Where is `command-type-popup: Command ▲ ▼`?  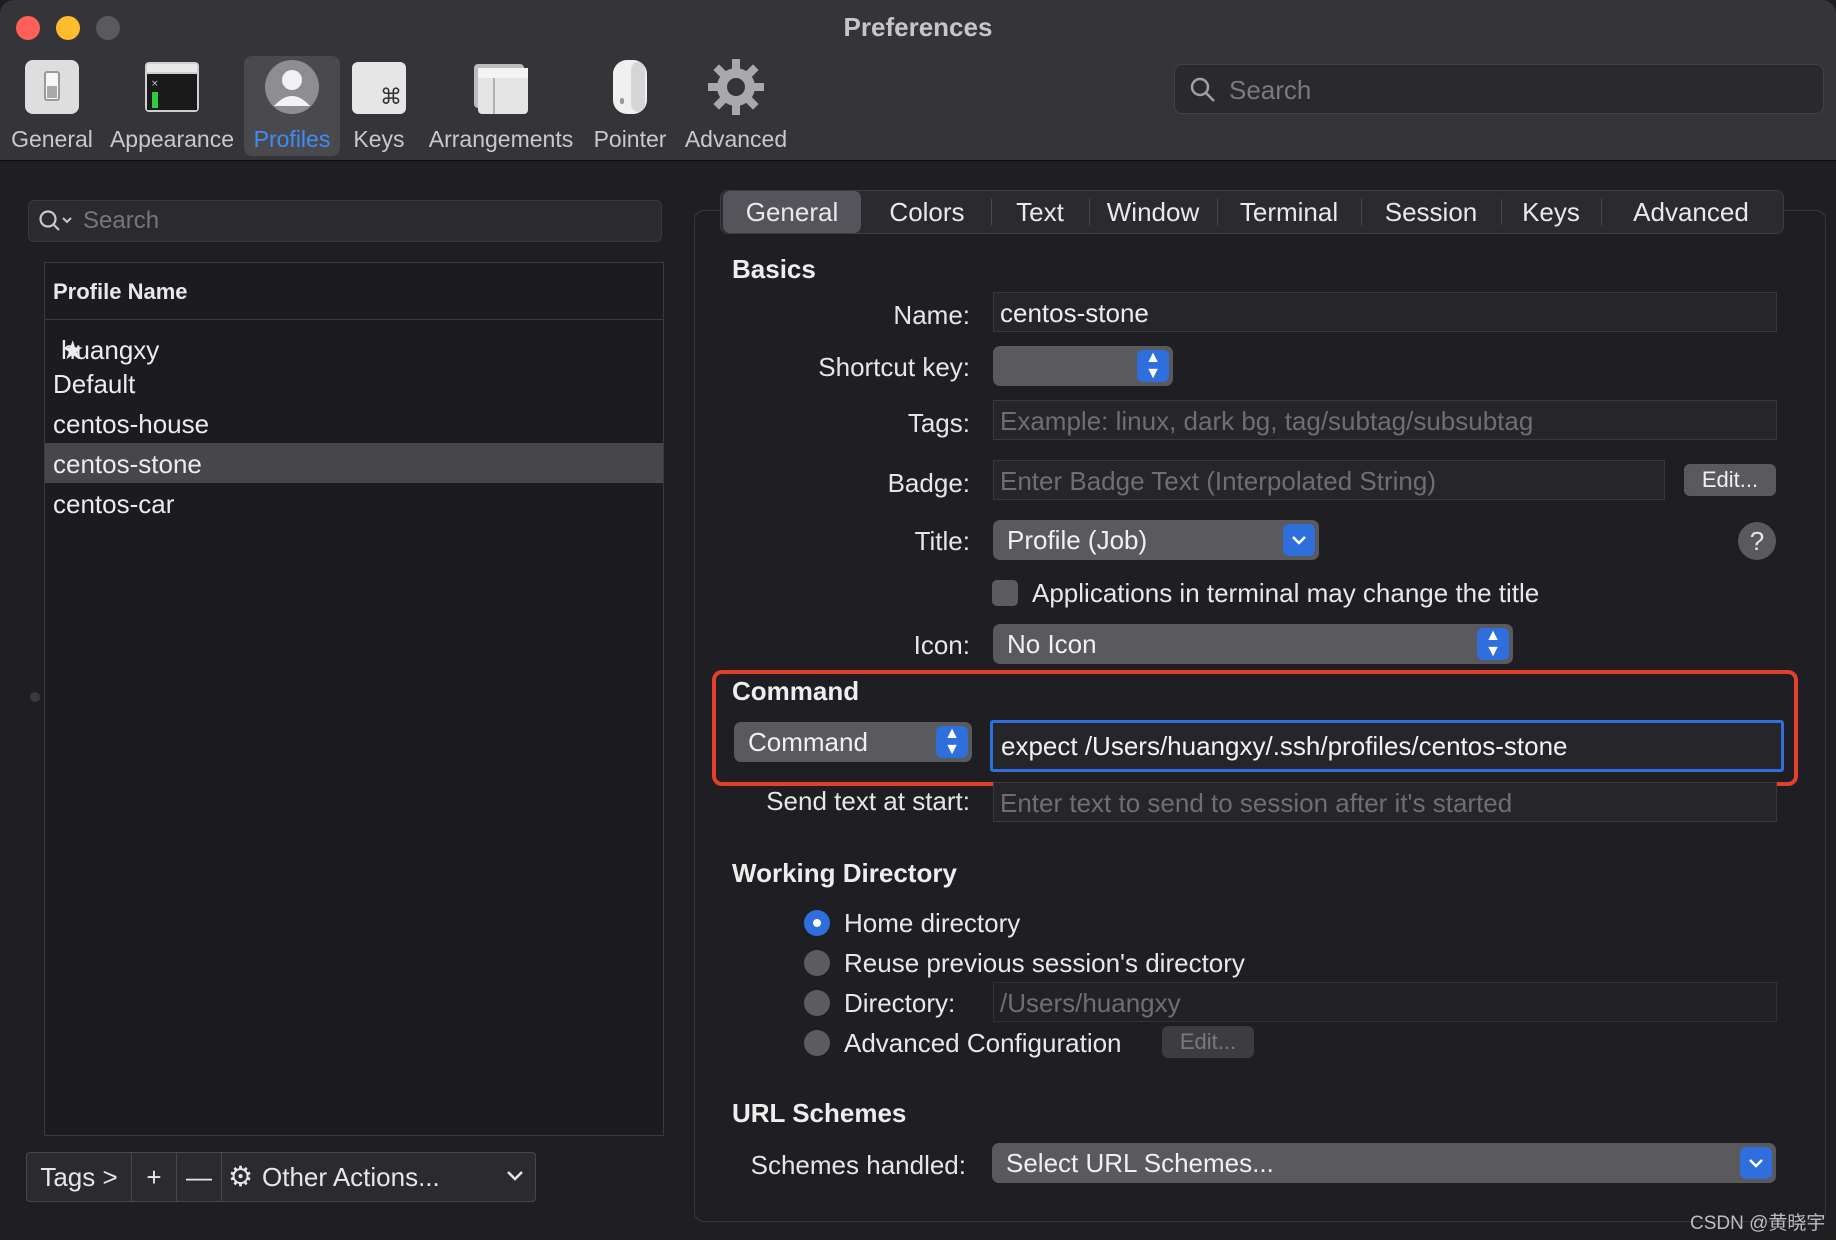
command-type-popup: Command ▲ ▼ is located at coordinates (853, 742).